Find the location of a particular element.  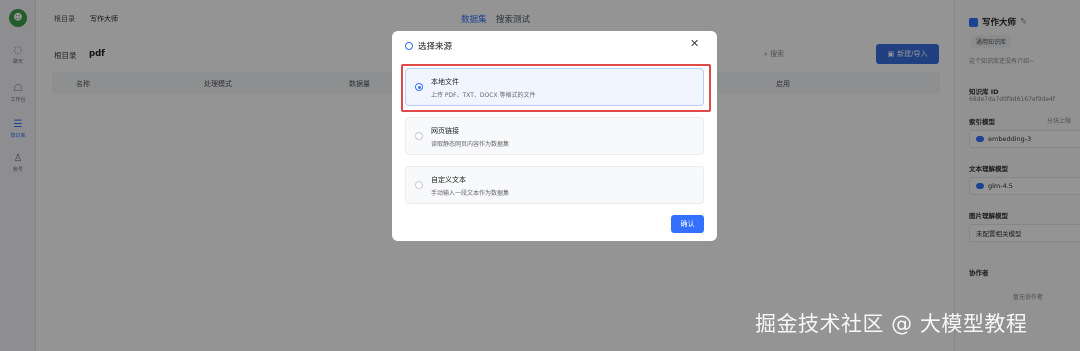

confirm-button: 确认 is located at coordinates (687, 224).